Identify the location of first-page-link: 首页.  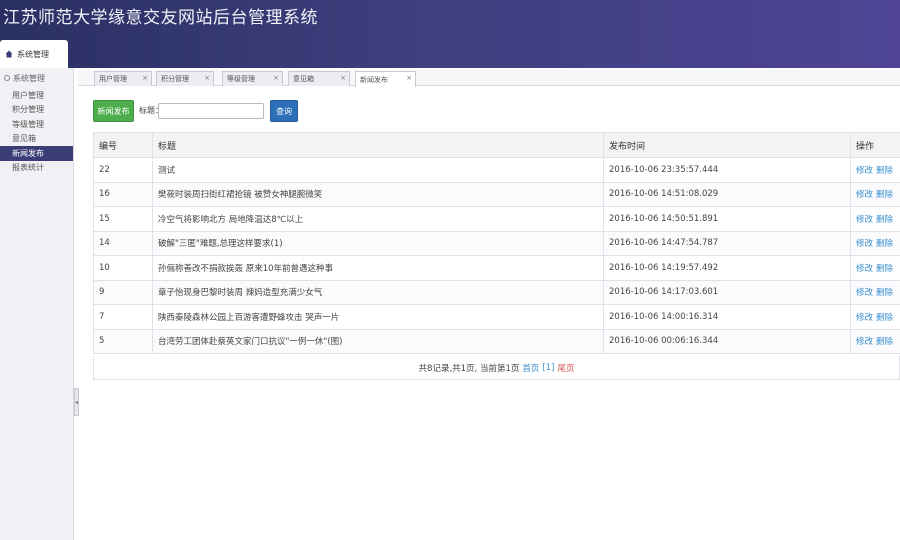
(530, 368).